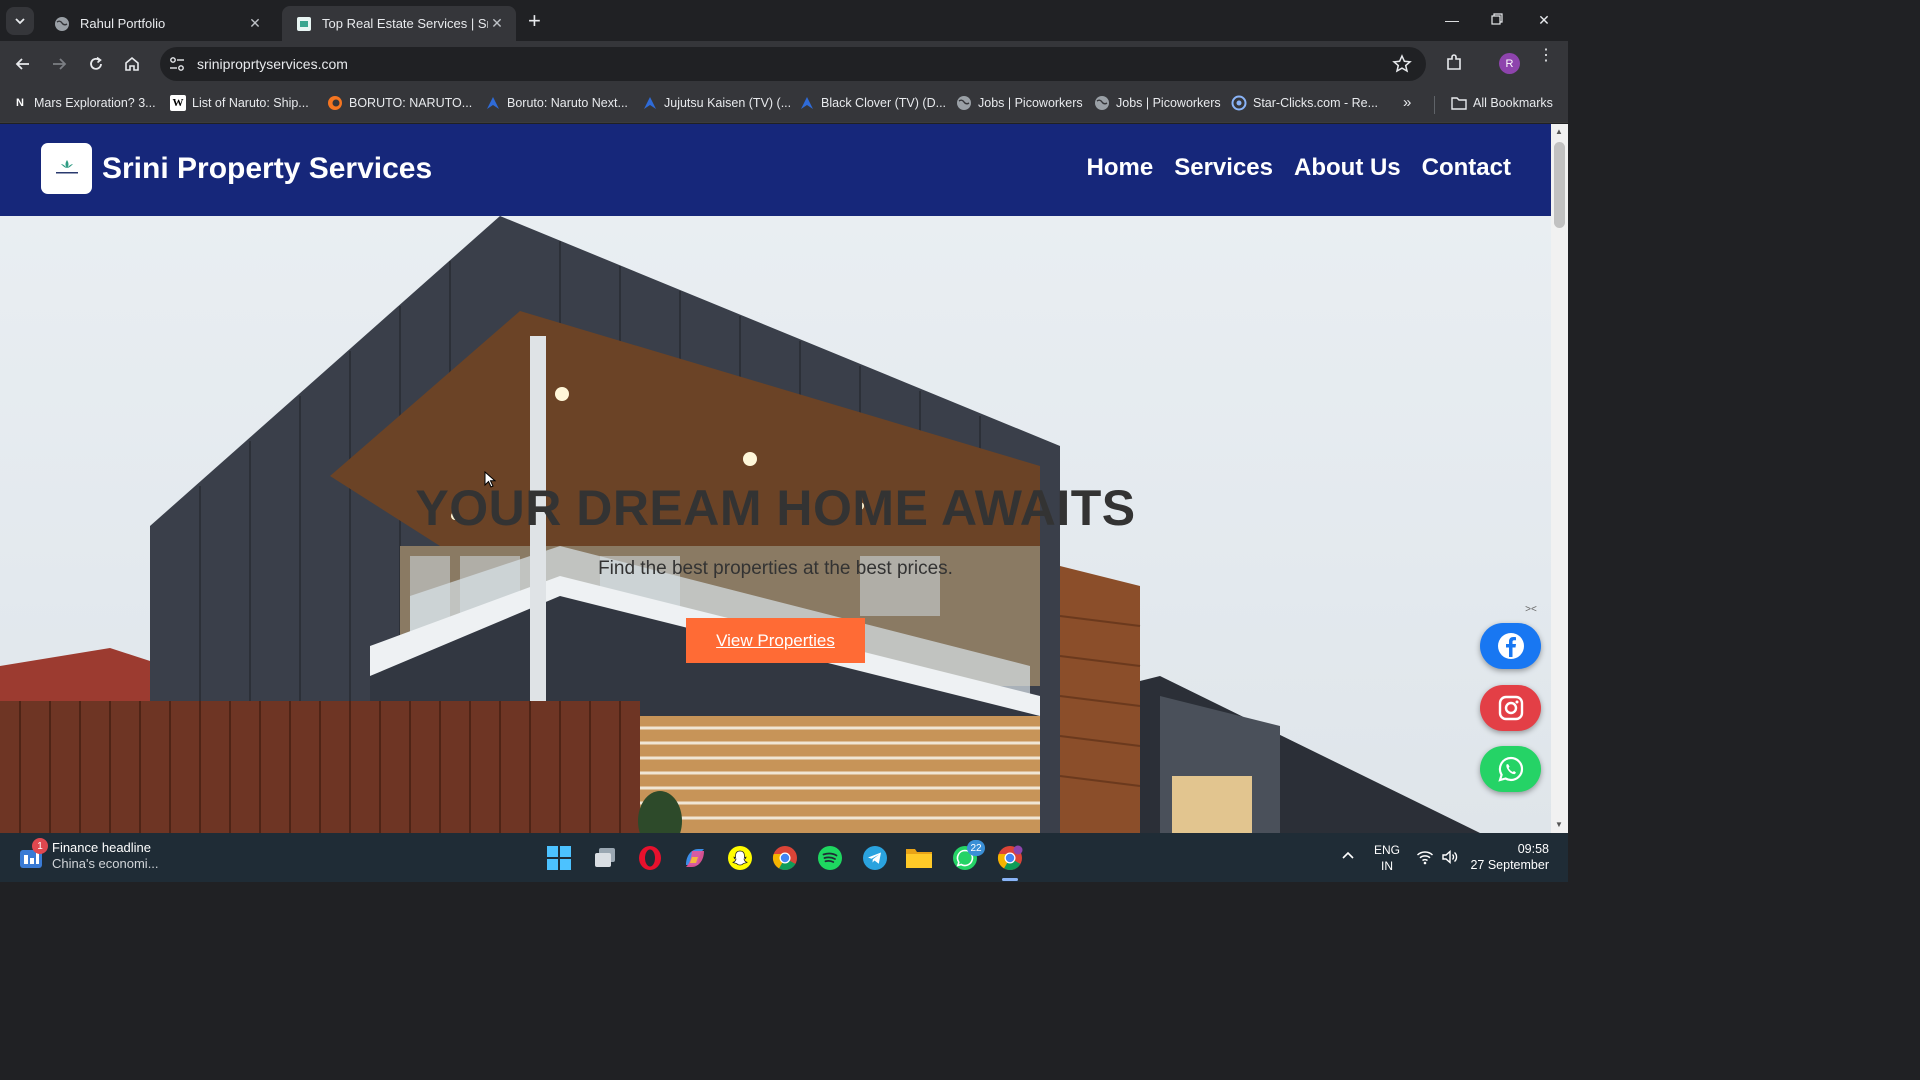 This screenshot has height=1080, width=1920. I want to click on scroll-down-icon: ▼, so click(1559, 824).